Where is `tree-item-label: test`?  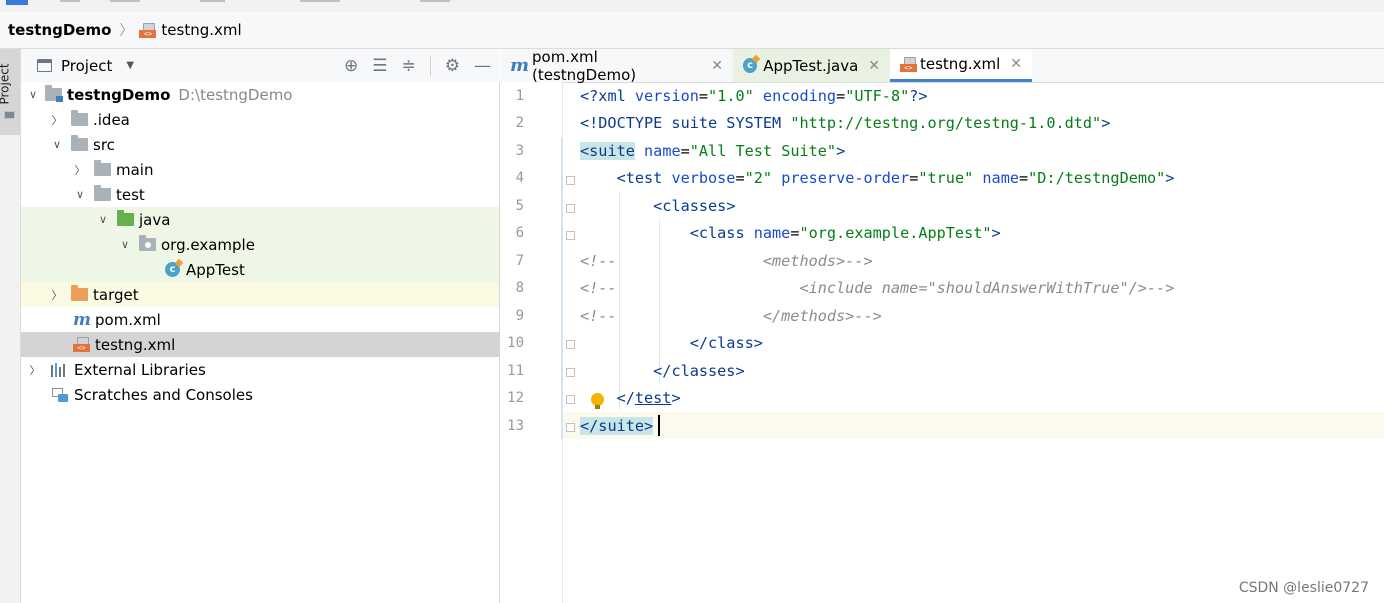
tree-item-label: test is located at coordinates (130, 194).